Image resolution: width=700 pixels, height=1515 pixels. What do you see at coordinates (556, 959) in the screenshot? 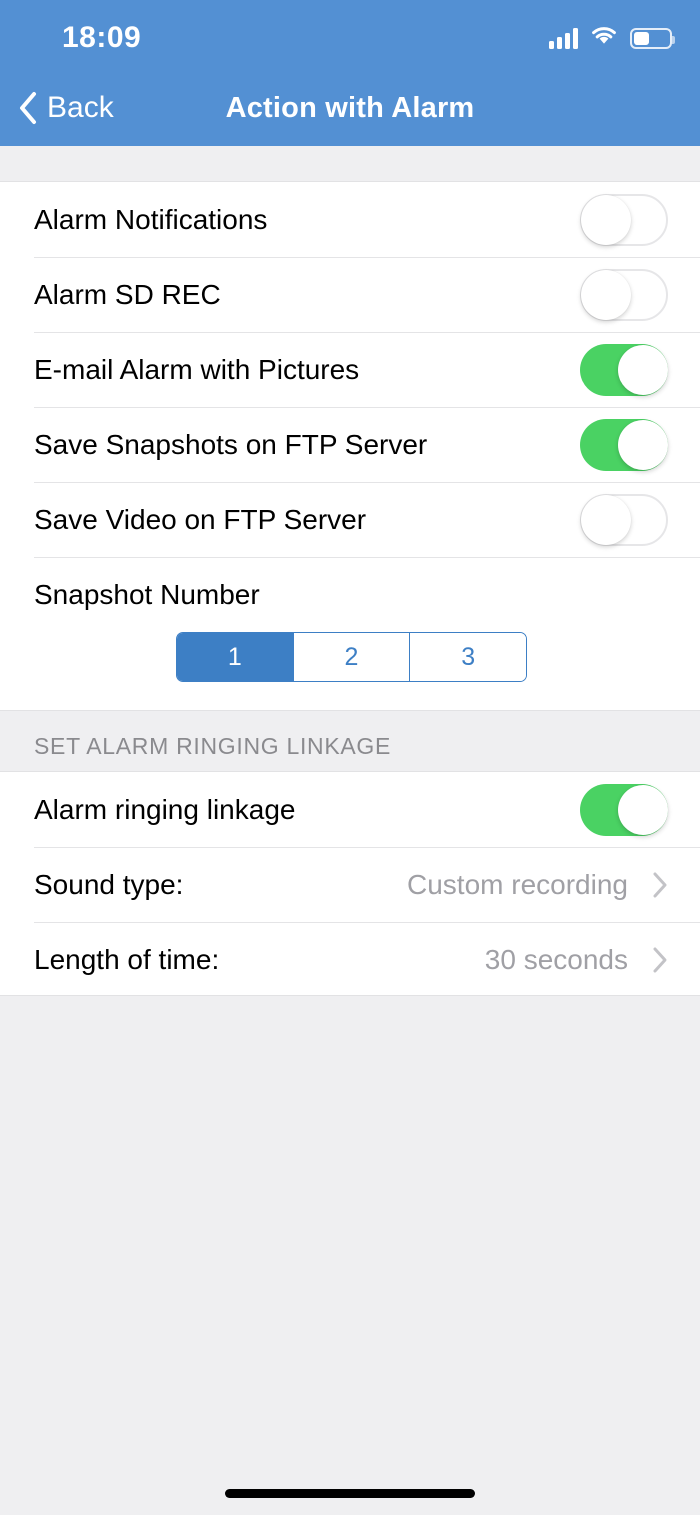
I see `row-value-length-of-time: 30 seconds` at bounding box center [556, 959].